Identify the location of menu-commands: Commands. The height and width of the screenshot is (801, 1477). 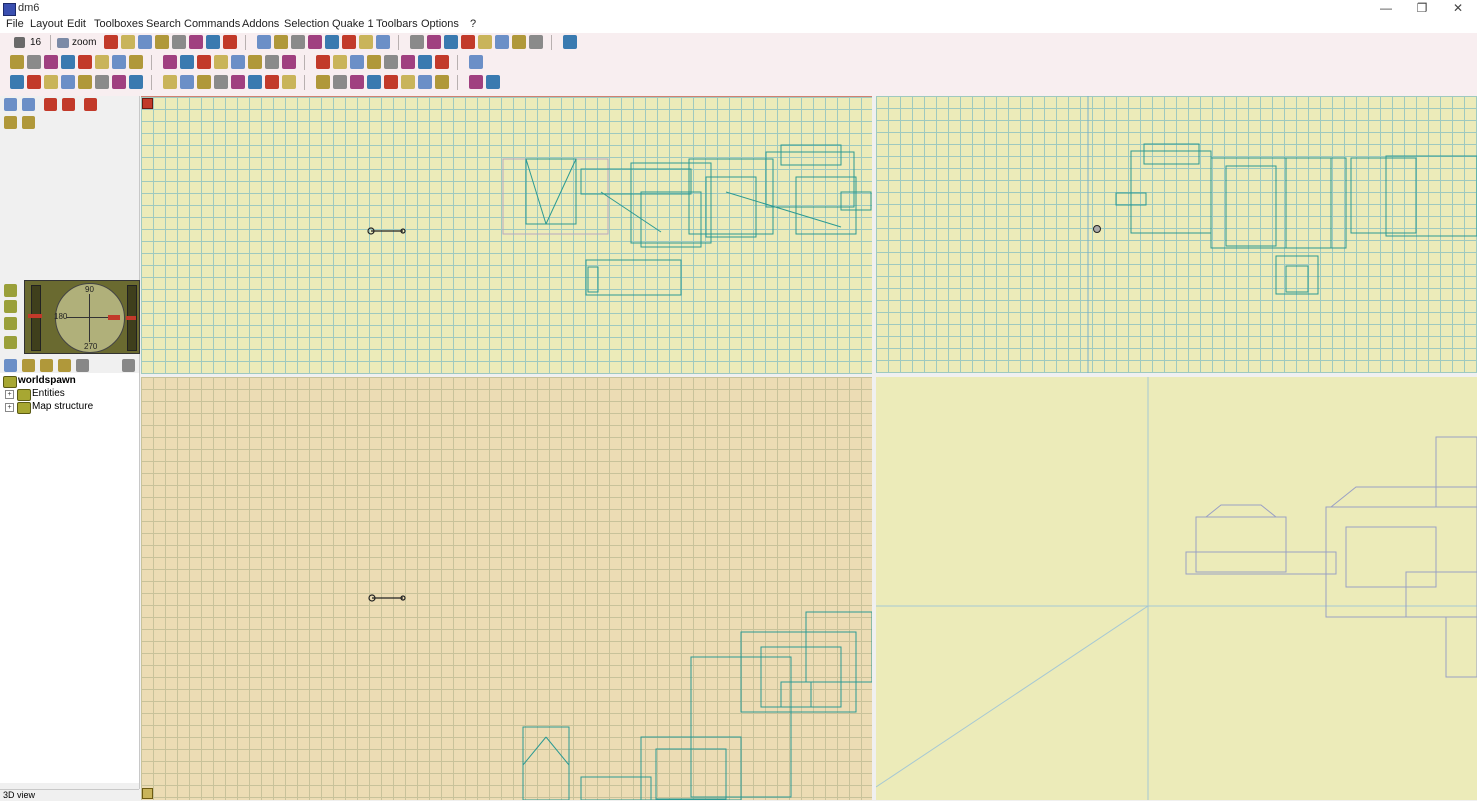
(212, 24).